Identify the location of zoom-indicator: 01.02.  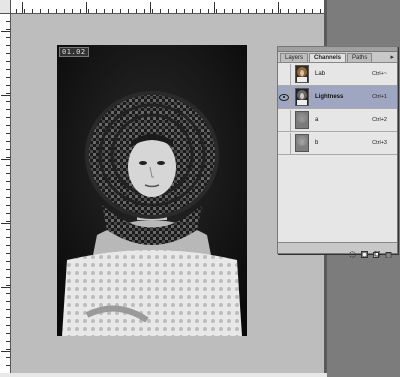
(74, 52).